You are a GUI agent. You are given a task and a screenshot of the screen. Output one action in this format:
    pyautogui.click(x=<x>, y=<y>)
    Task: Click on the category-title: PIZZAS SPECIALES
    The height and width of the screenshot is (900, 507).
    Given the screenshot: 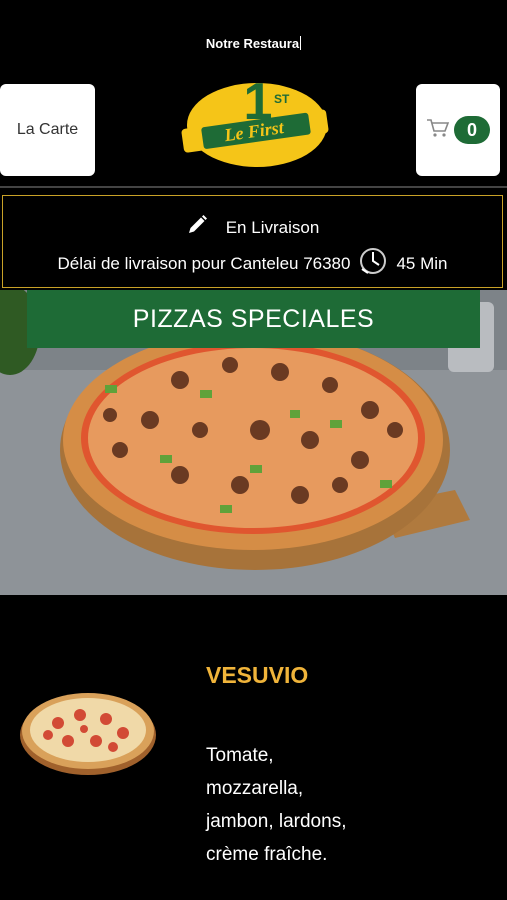 What is the action you would take?
    pyautogui.click(x=253, y=318)
    